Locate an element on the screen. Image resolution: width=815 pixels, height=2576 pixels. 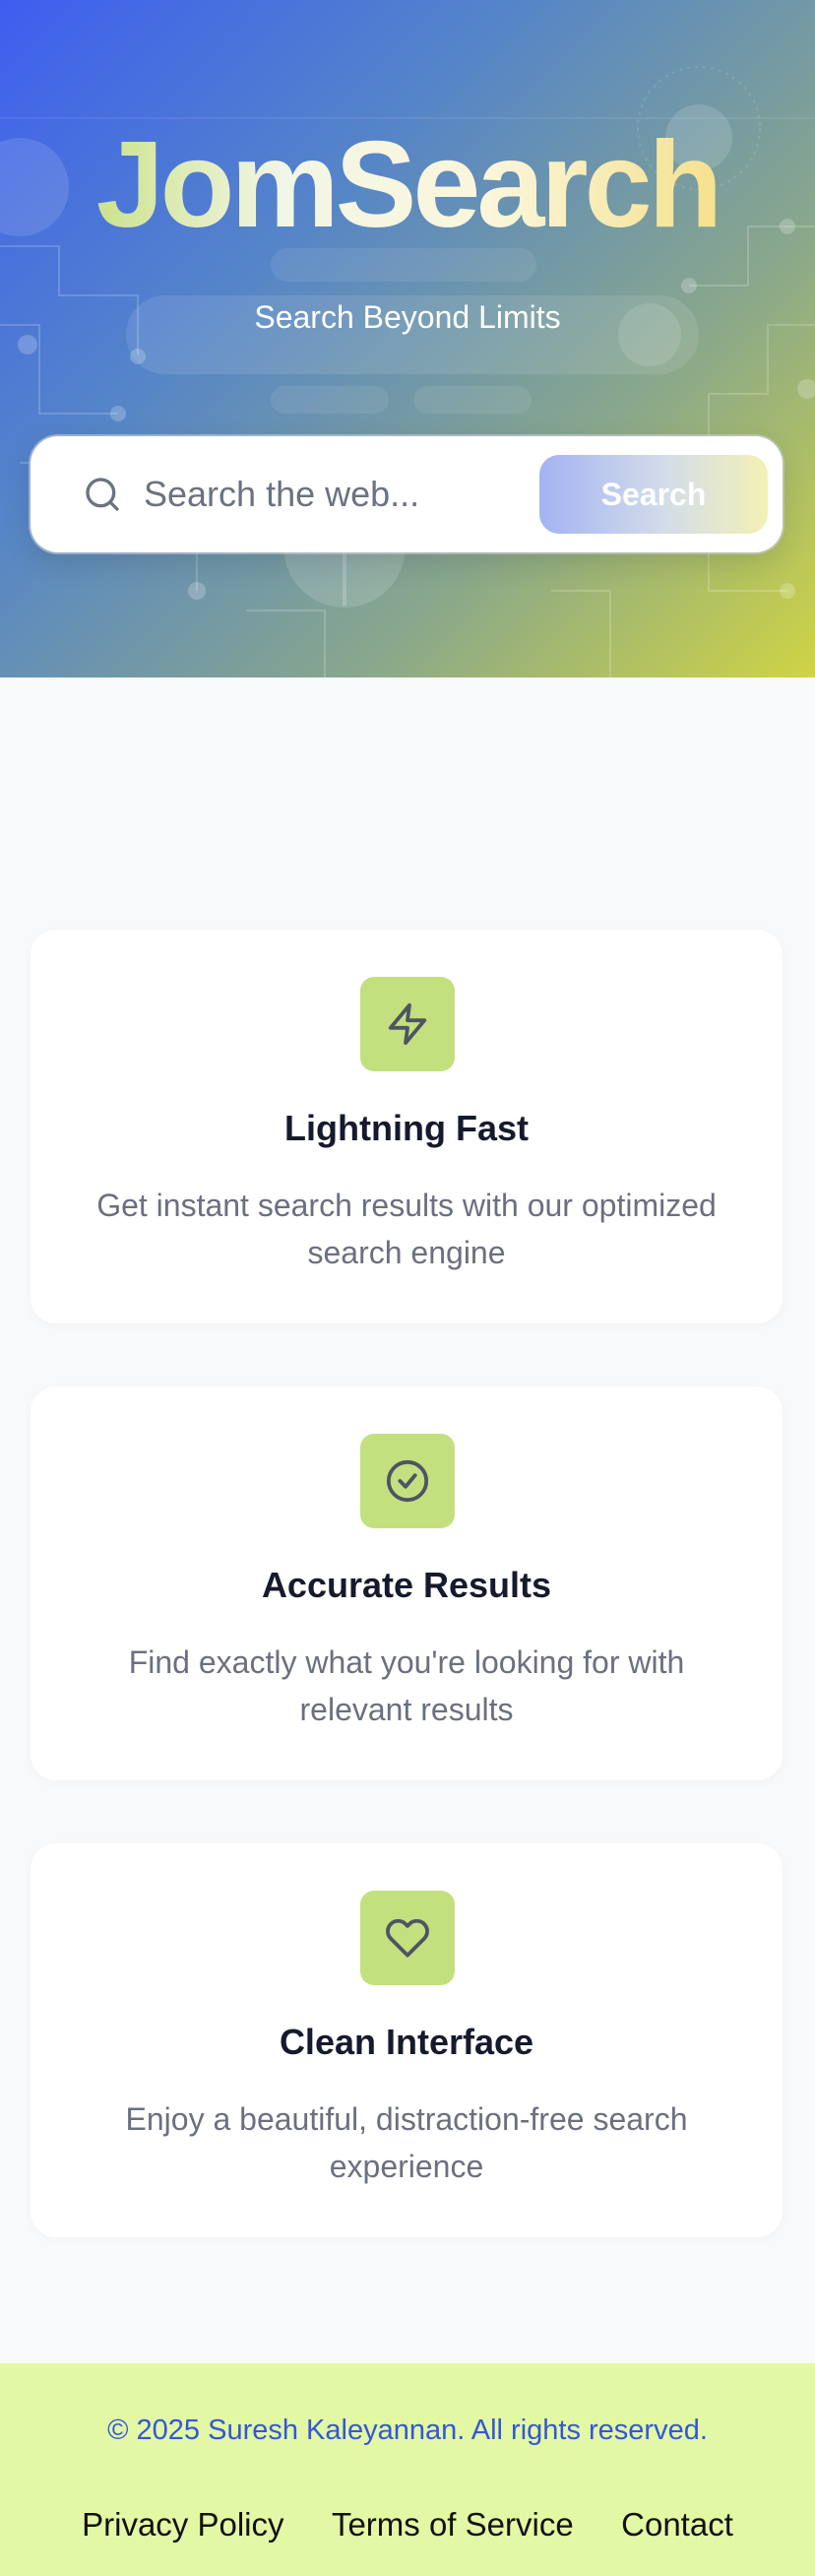
search-icon is located at coordinates (102, 494).